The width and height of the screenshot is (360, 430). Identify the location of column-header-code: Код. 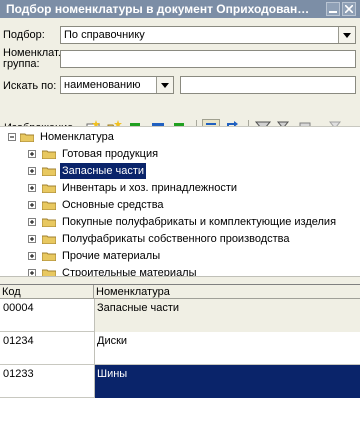
(47, 292).